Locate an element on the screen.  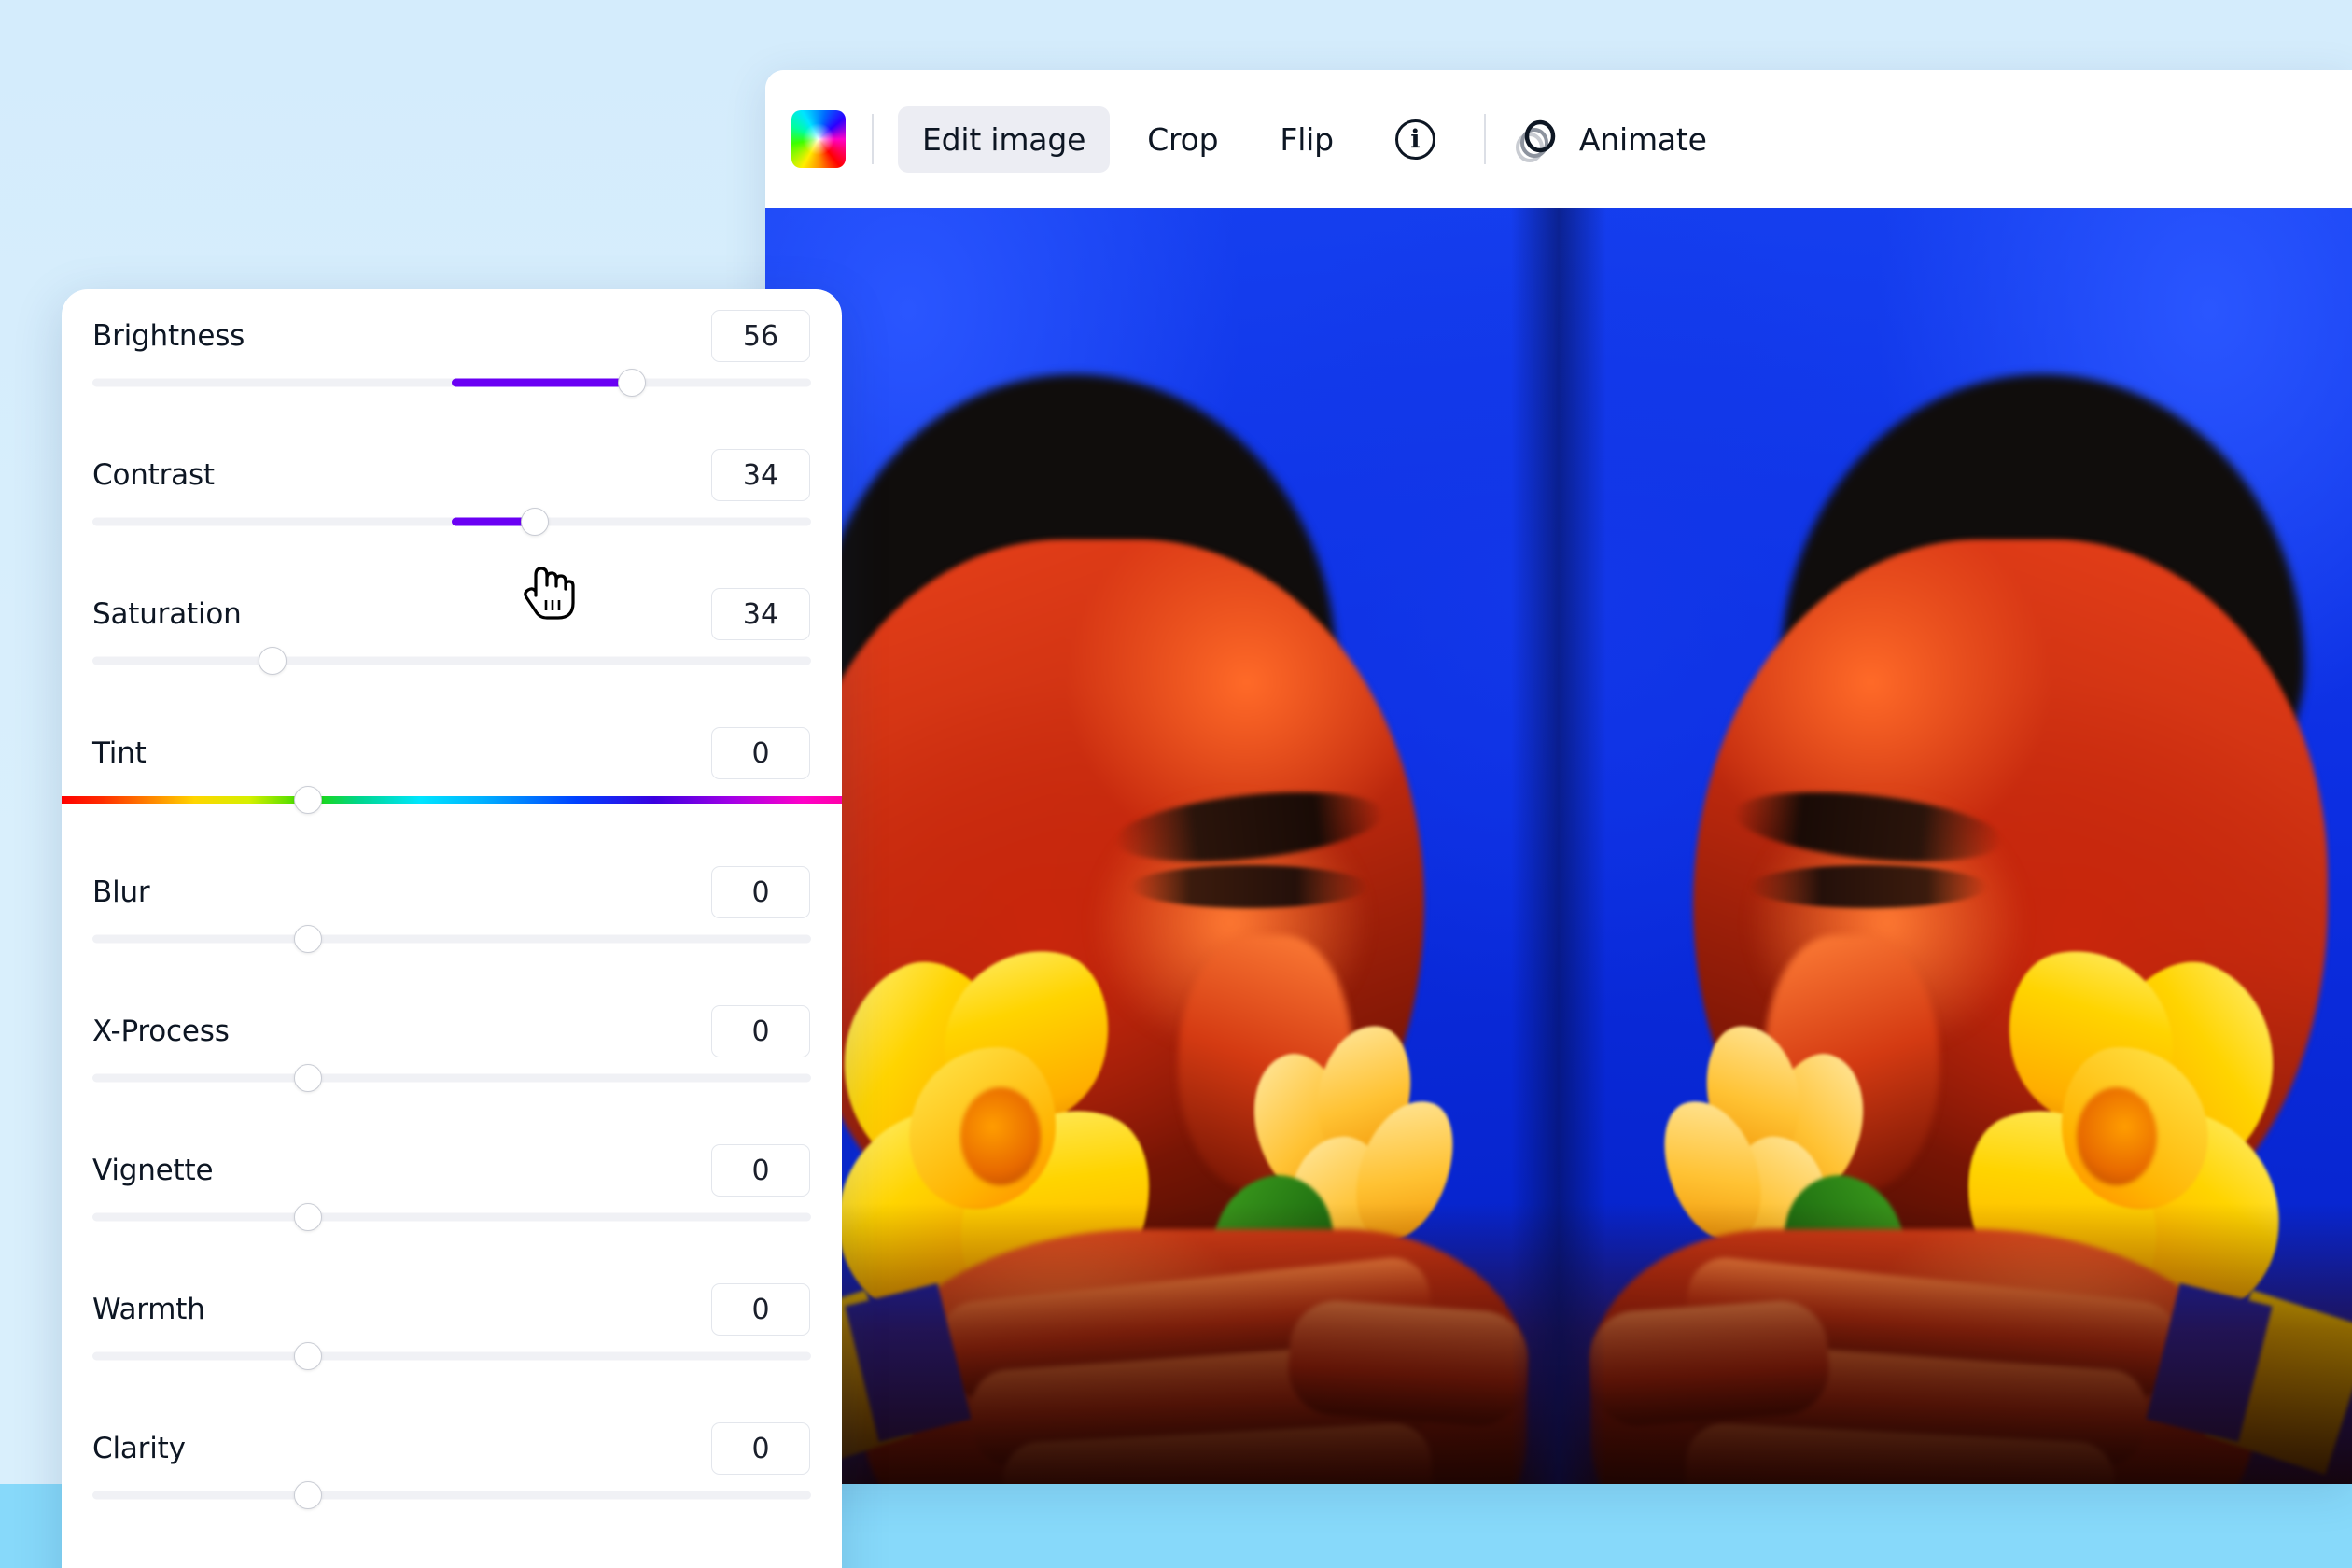
info-icon: i is located at coordinates (1414, 139).